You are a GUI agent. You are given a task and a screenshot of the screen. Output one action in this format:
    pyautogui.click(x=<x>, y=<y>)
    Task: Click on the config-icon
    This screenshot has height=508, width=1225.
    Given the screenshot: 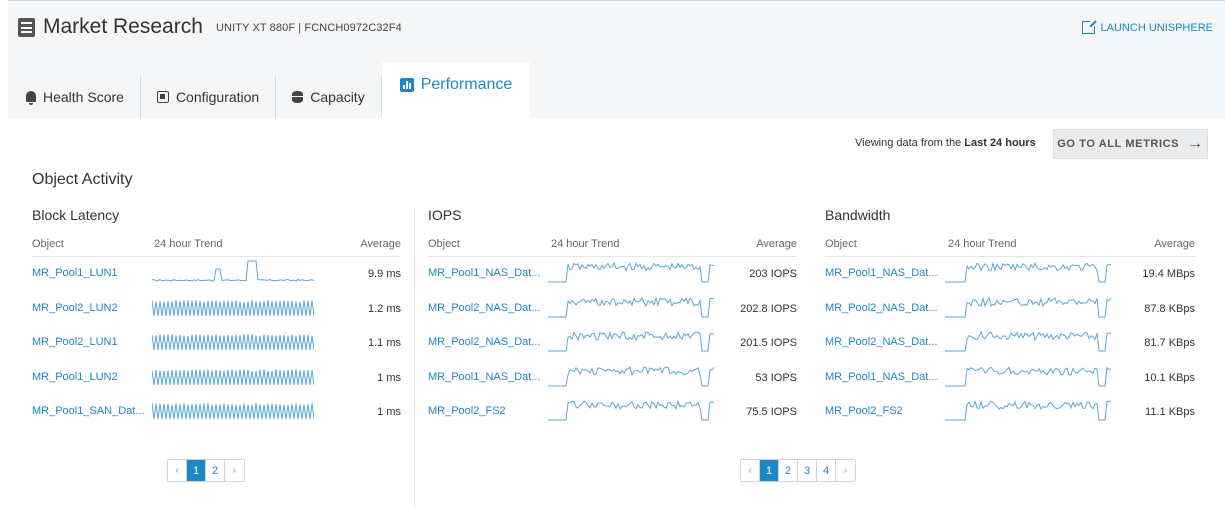 What is the action you would take?
    pyautogui.click(x=162, y=96)
    